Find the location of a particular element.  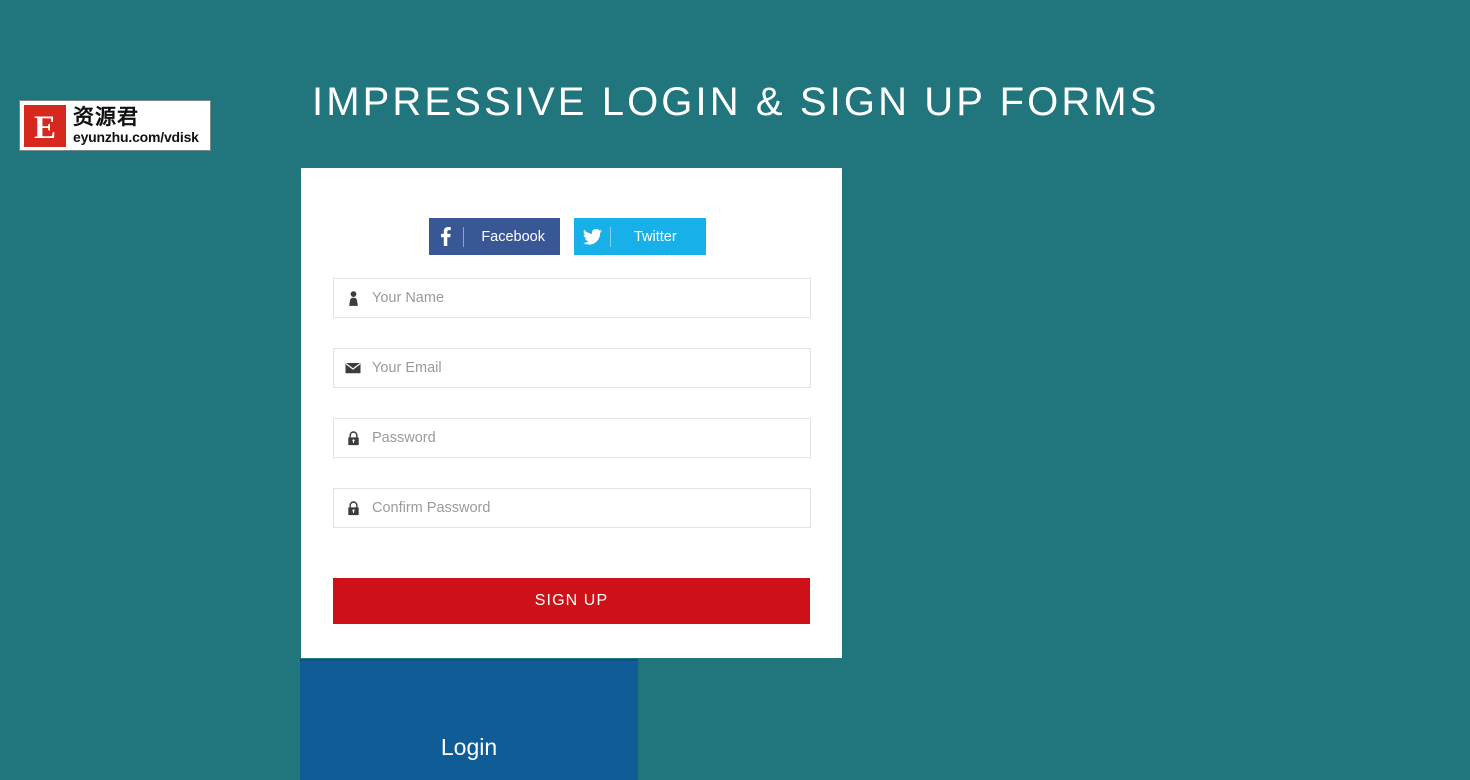

your-name-input is located at coordinates (591, 298).